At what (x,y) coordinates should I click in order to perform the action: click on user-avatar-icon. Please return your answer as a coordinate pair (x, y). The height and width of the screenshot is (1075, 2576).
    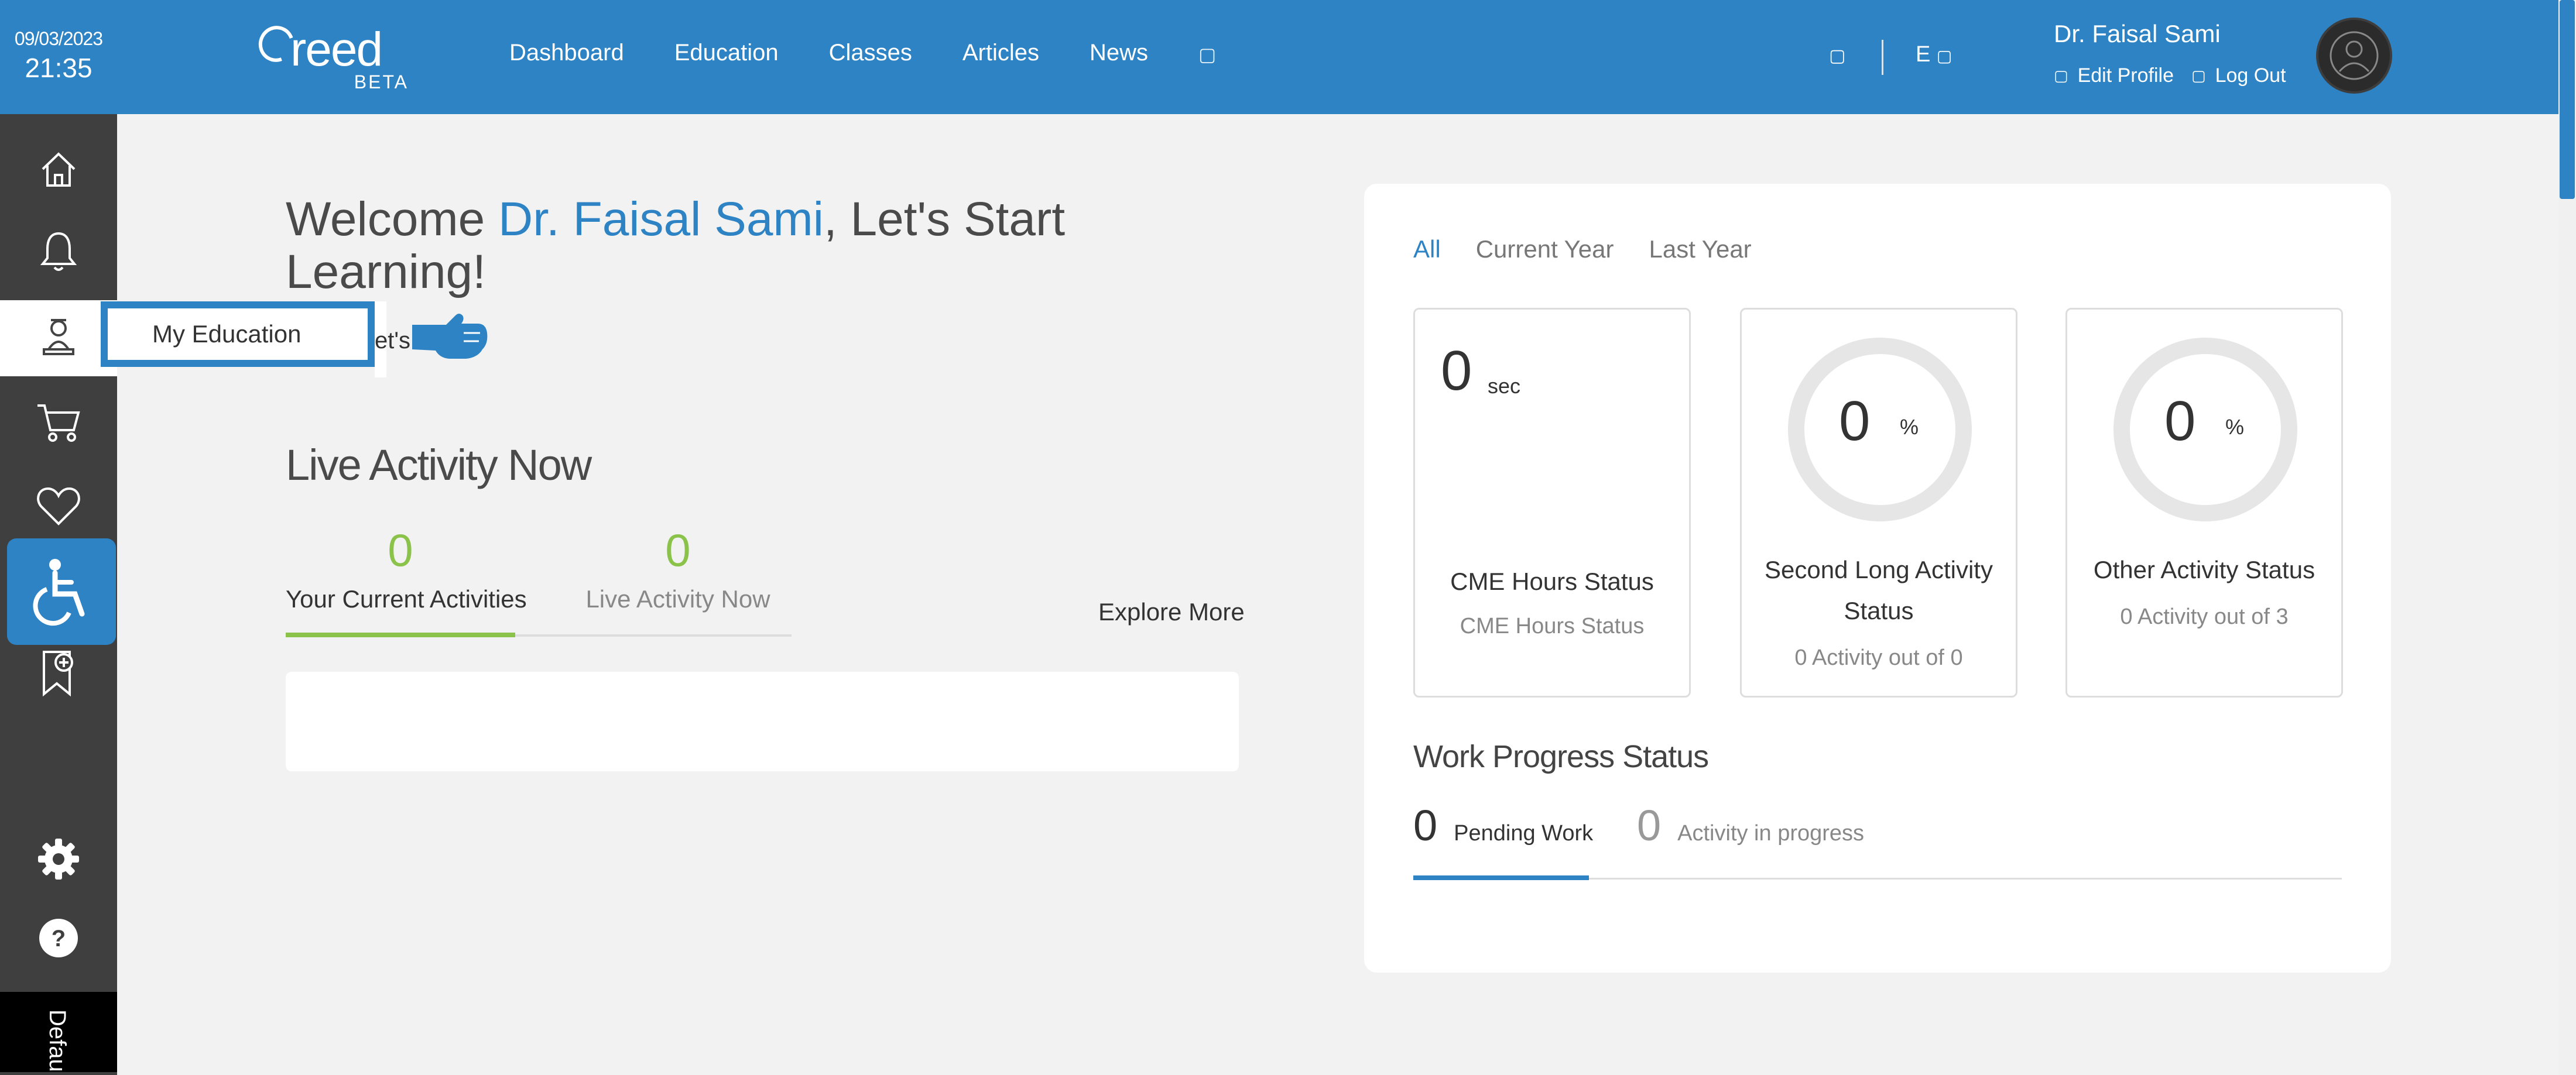
    Looking at the image, I should click on (2354, 55).